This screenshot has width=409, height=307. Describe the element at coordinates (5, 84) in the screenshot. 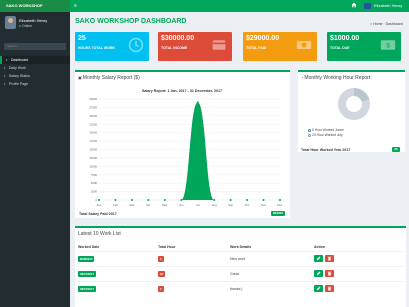

I see `user-icon: ▪` at that location.